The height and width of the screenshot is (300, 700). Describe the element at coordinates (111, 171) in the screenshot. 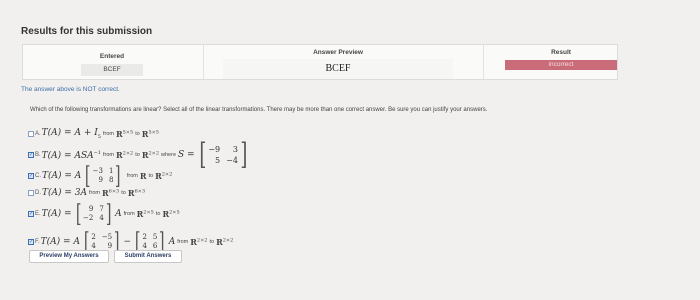

I see `matrix-cell: 1` at that location.